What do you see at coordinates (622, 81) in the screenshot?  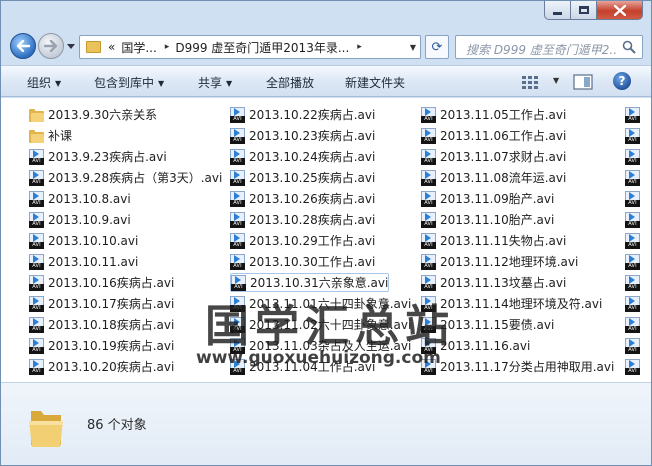 I see `help-button: ?` at bounding box center [622, 81].